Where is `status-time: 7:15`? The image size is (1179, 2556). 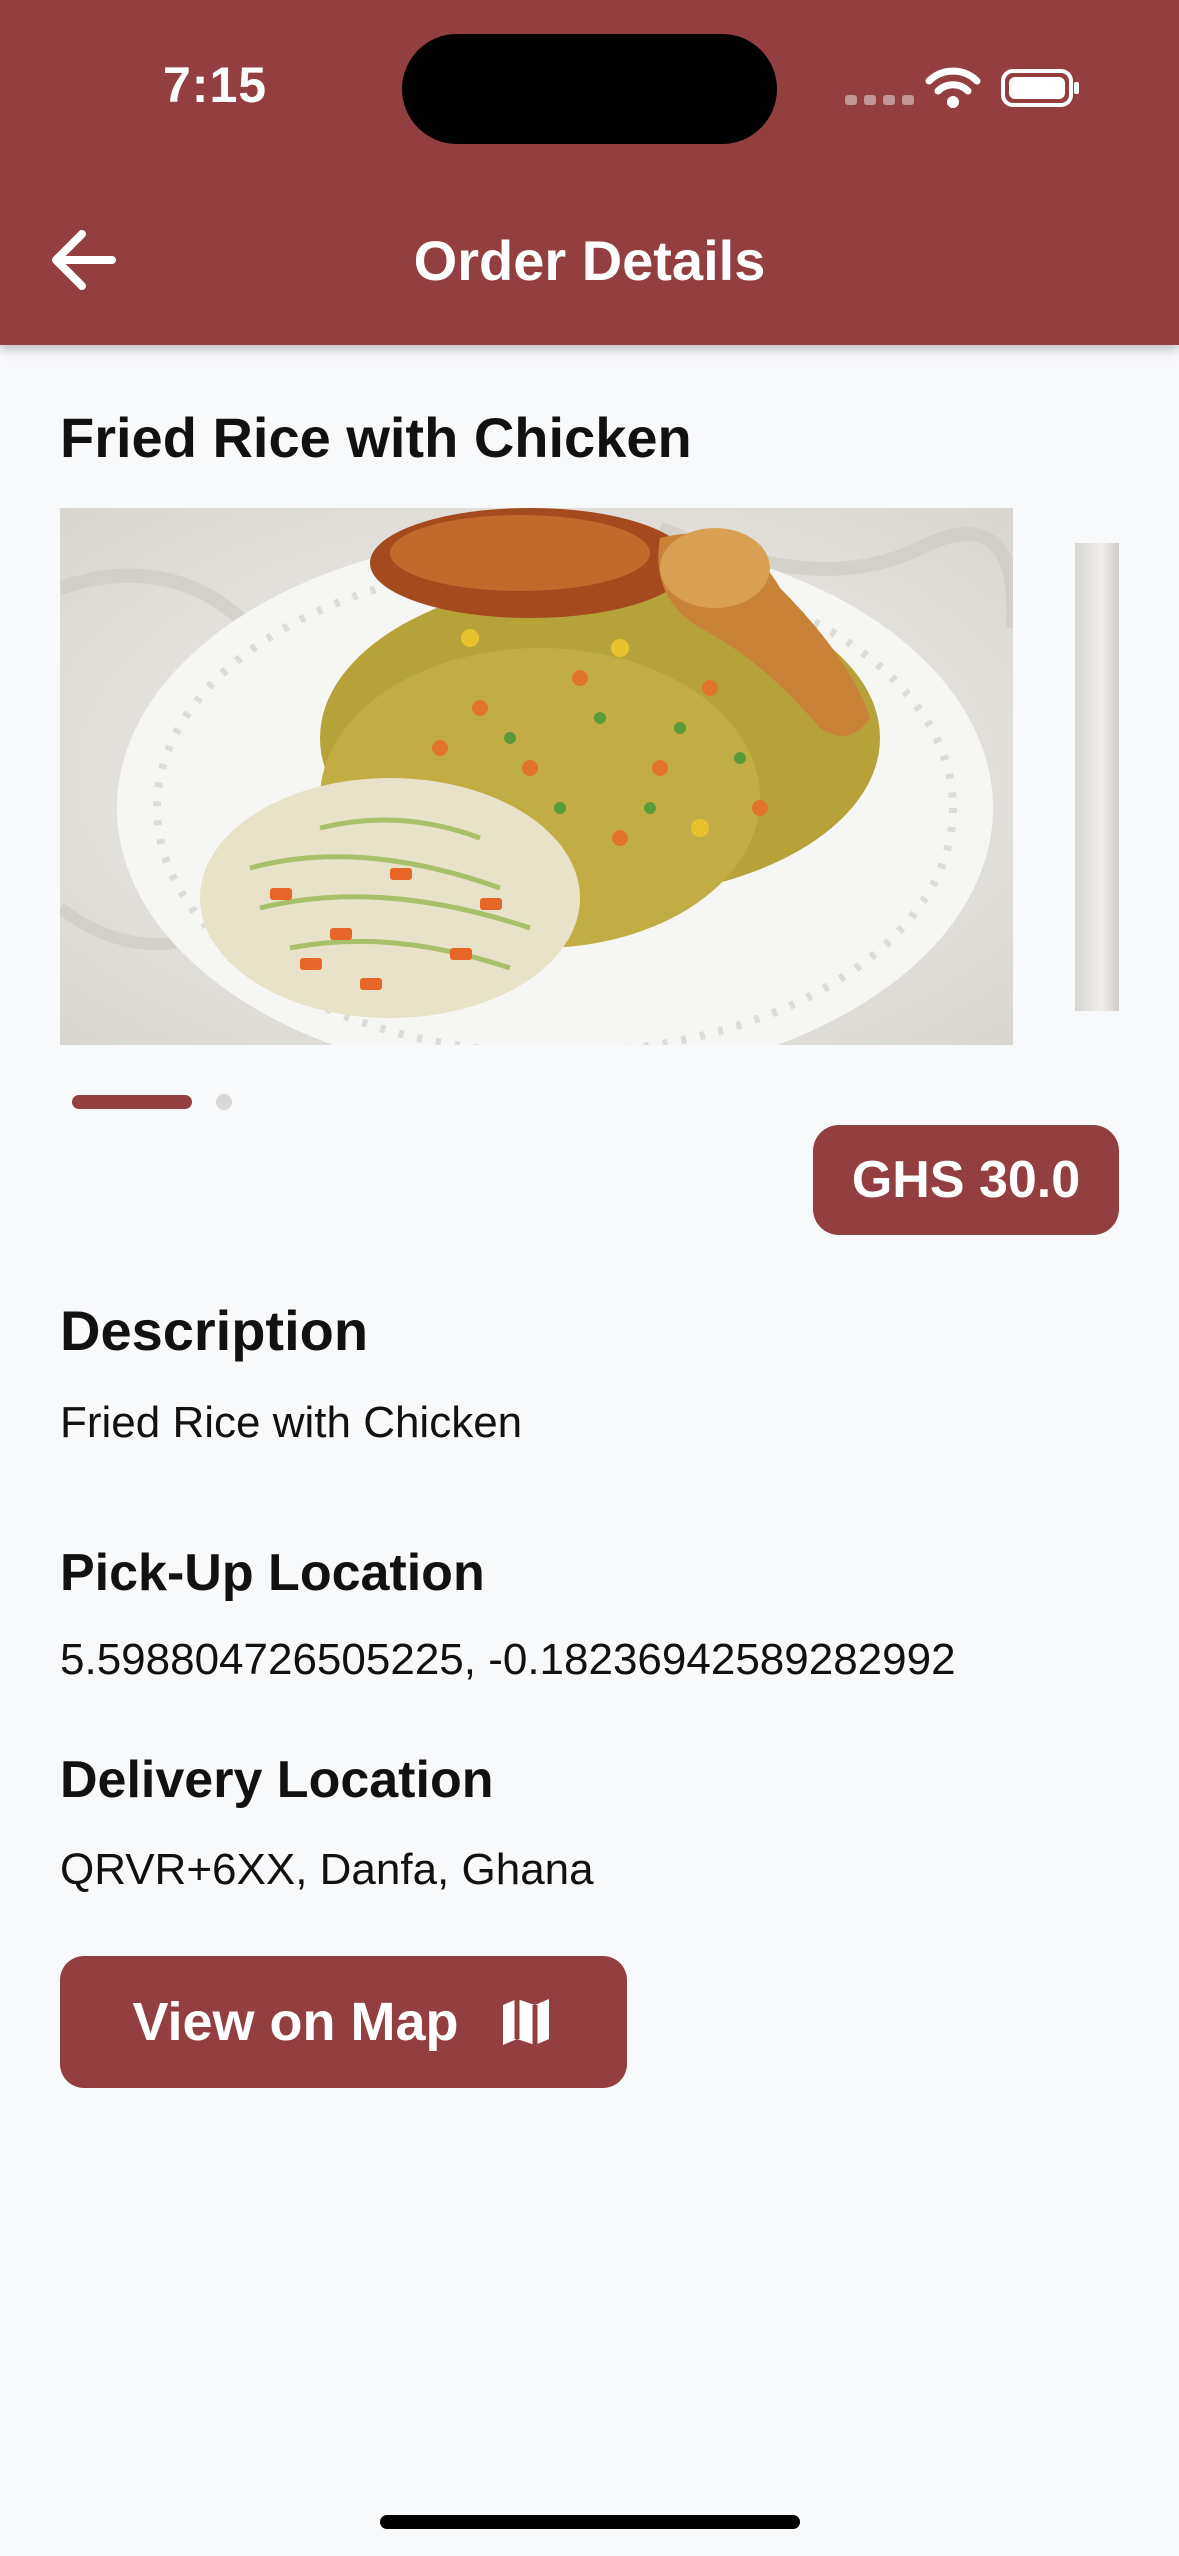
status-time: 7:15 is located at coordinates (215, 85).